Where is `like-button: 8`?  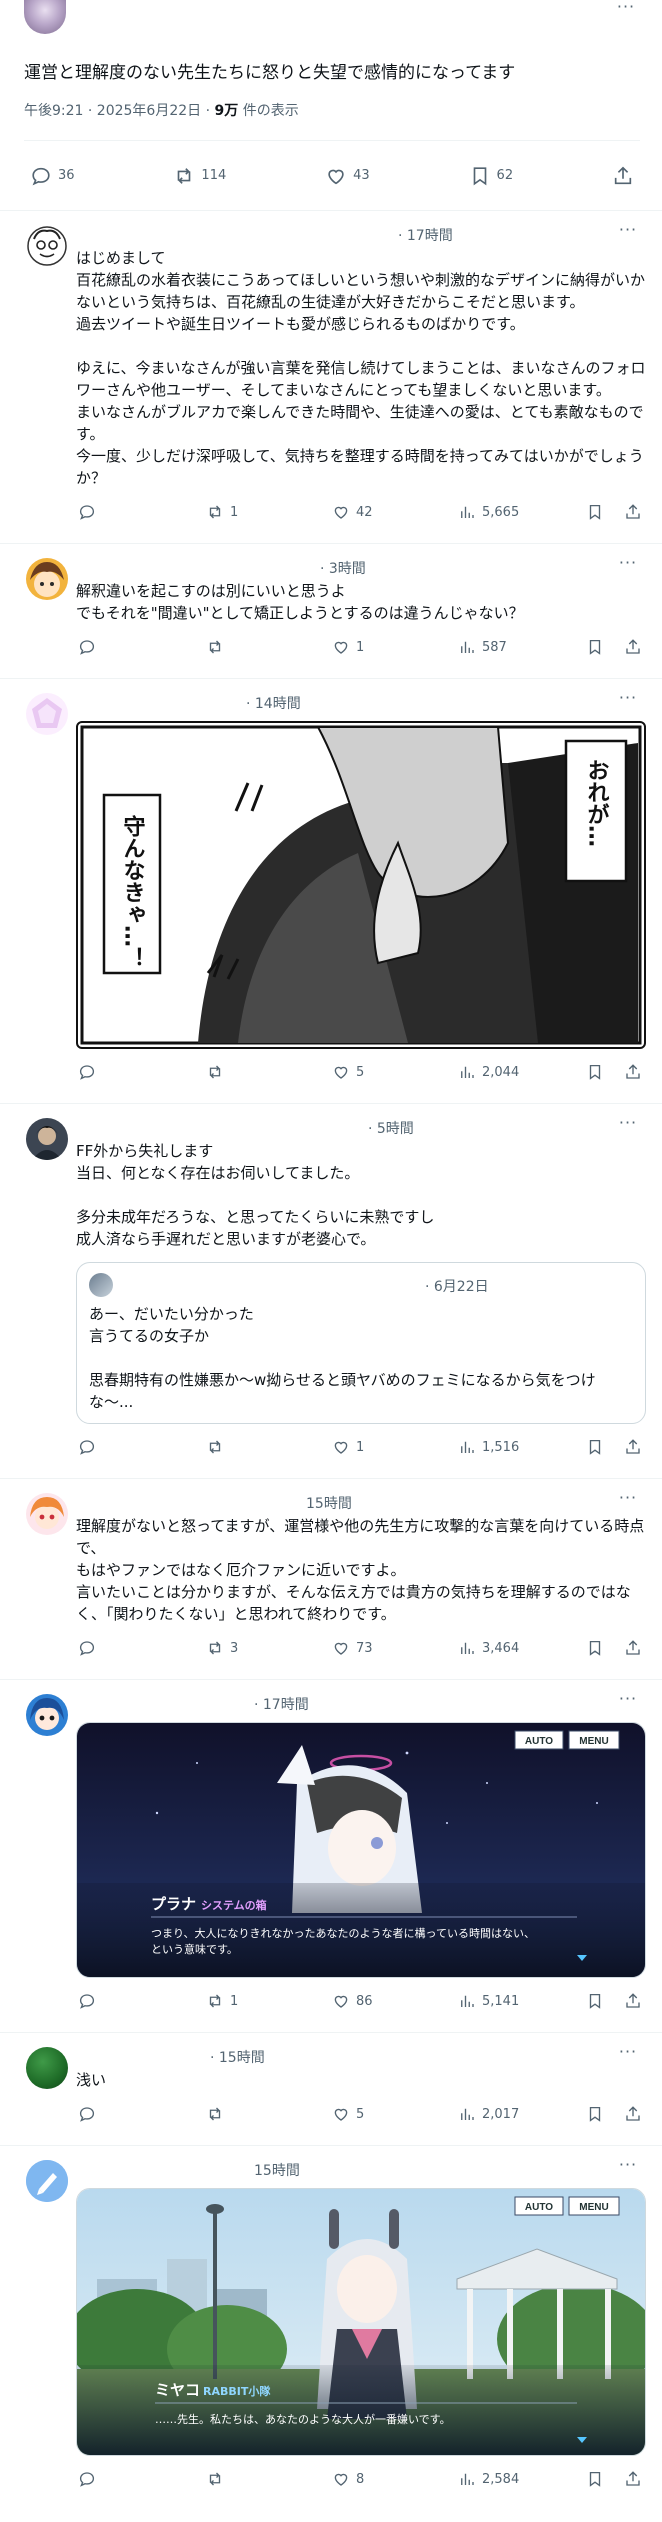 like-button: 8 is located at coordinates (348, 2479).